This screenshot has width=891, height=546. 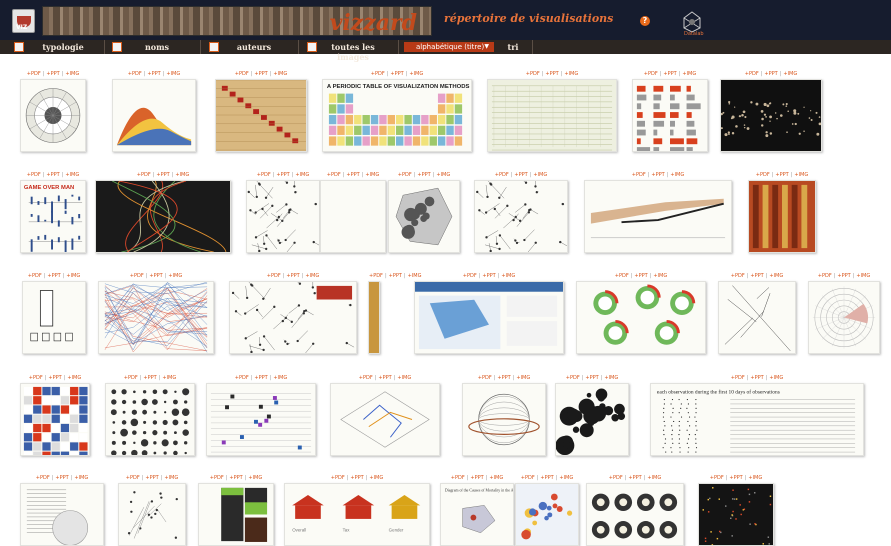 I want to click on auteurs-label: auteurs, so click(x=254, y=47).